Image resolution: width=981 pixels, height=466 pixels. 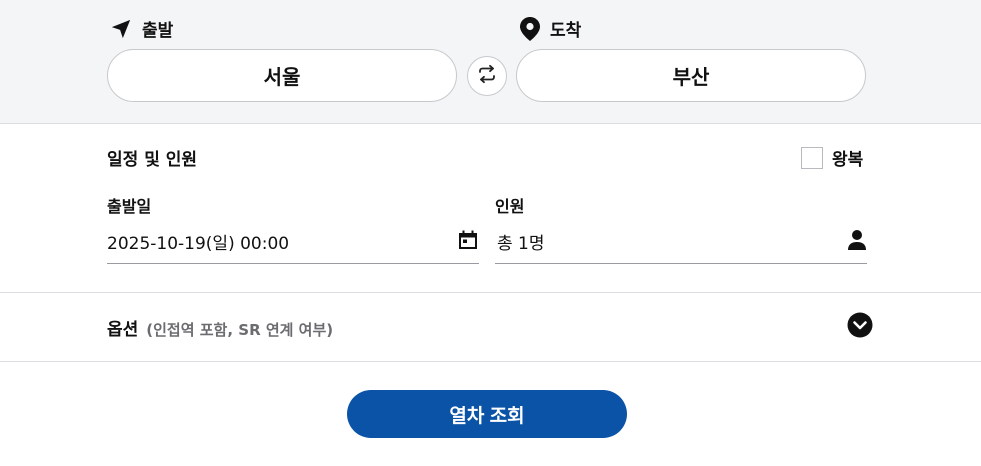 I want to click on arrival-station-name: 부산, so click(x=691, y=77).